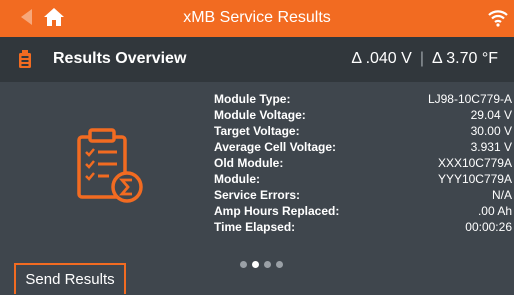 The image size is (514, 295). Describe the element at coordinates (491, 115) in the screenshot. I see `detail-value: 29.04 V` at that location.